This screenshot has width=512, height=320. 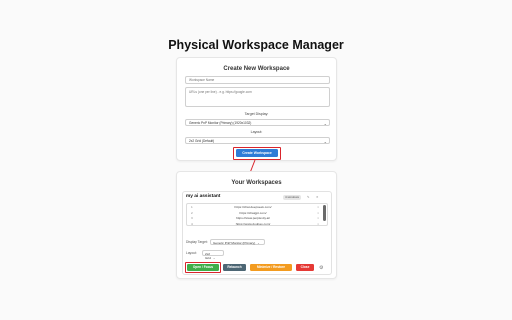 I want to click on workspace-name: my ai assistant, so click(x=203, y=196).